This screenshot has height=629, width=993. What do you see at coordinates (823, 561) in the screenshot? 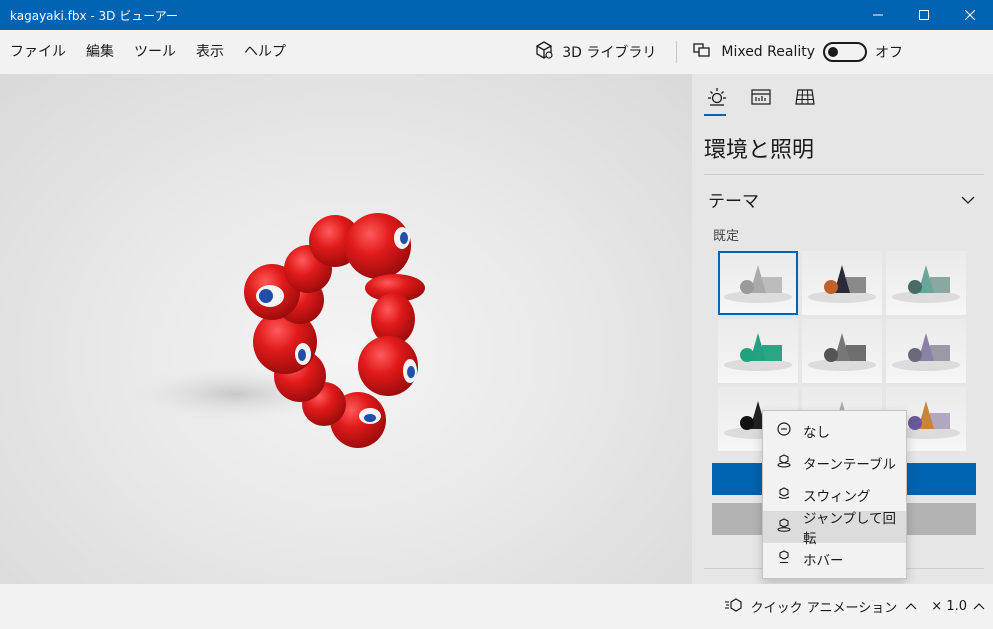
I see `option-label: ホバー` at bounding box center [823, 561].